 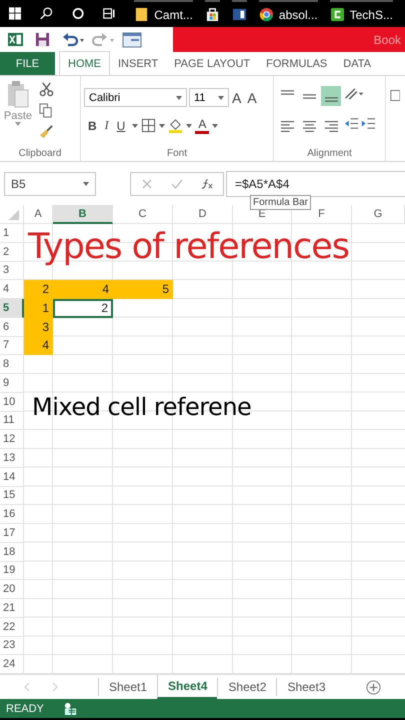 What do you see at coordinates (46, 13) in the screenshot?
I see `search-icon` at bounding box center [46, 13].